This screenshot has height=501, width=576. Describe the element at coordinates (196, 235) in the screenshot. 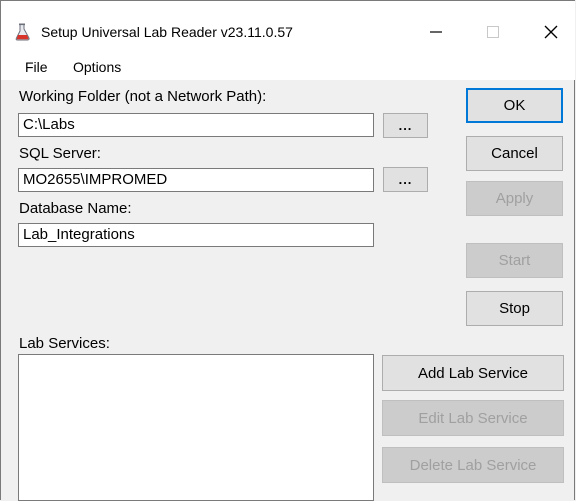

I see `database-name-input: Lab_Integrations` at that location.